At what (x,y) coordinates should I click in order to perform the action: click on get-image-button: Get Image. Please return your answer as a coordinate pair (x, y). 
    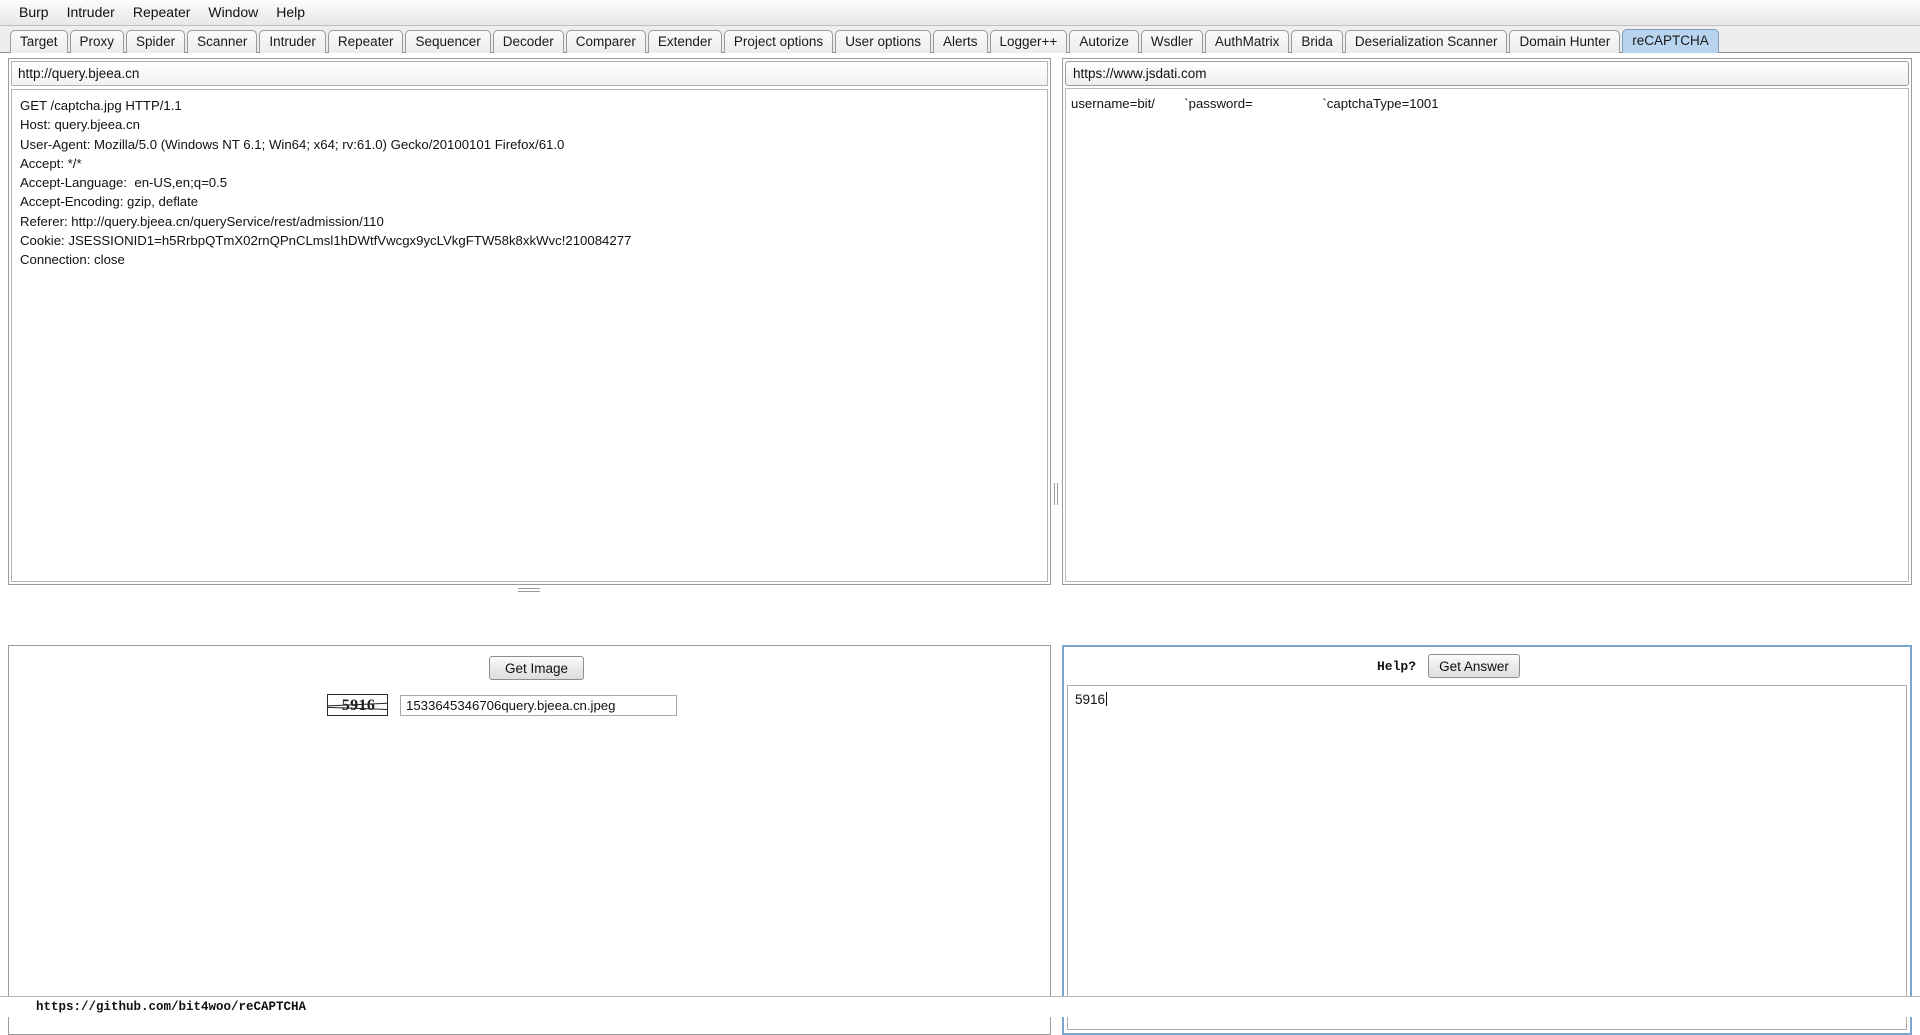
    Looking at the image, I should click on (536, 668).